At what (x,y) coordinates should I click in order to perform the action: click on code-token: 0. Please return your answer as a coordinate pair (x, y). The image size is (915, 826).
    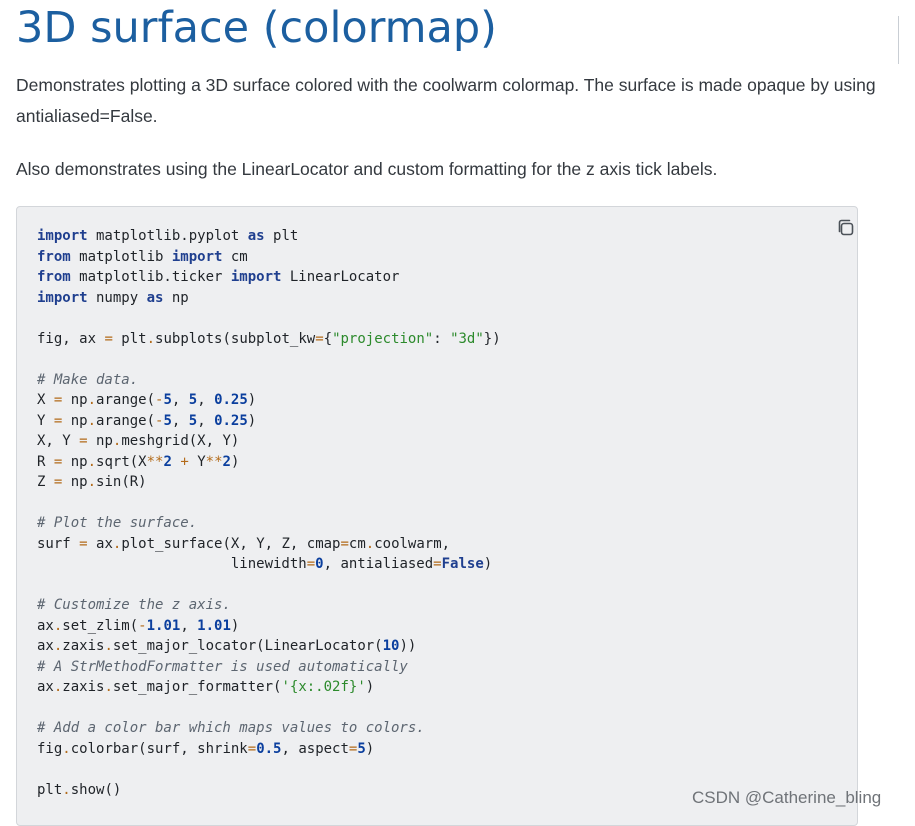
    Looking at the image, I should click on (319, 564).